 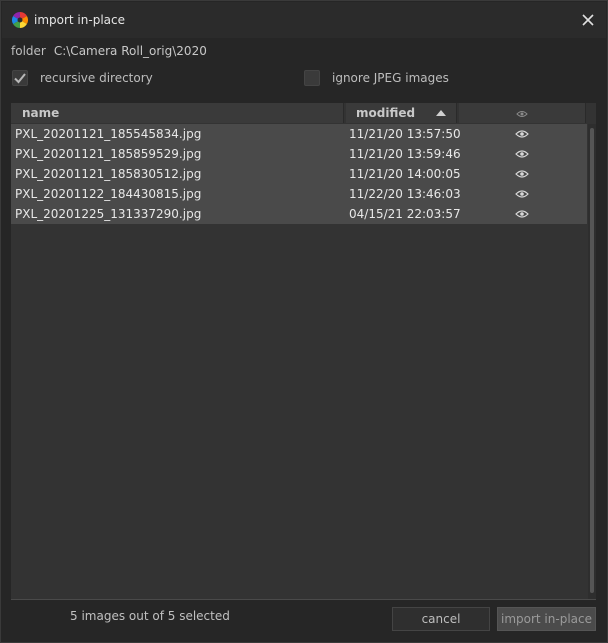 I want to click on file-name: PXL_20201121_185545834.jpg, so click(x=108, y=134).